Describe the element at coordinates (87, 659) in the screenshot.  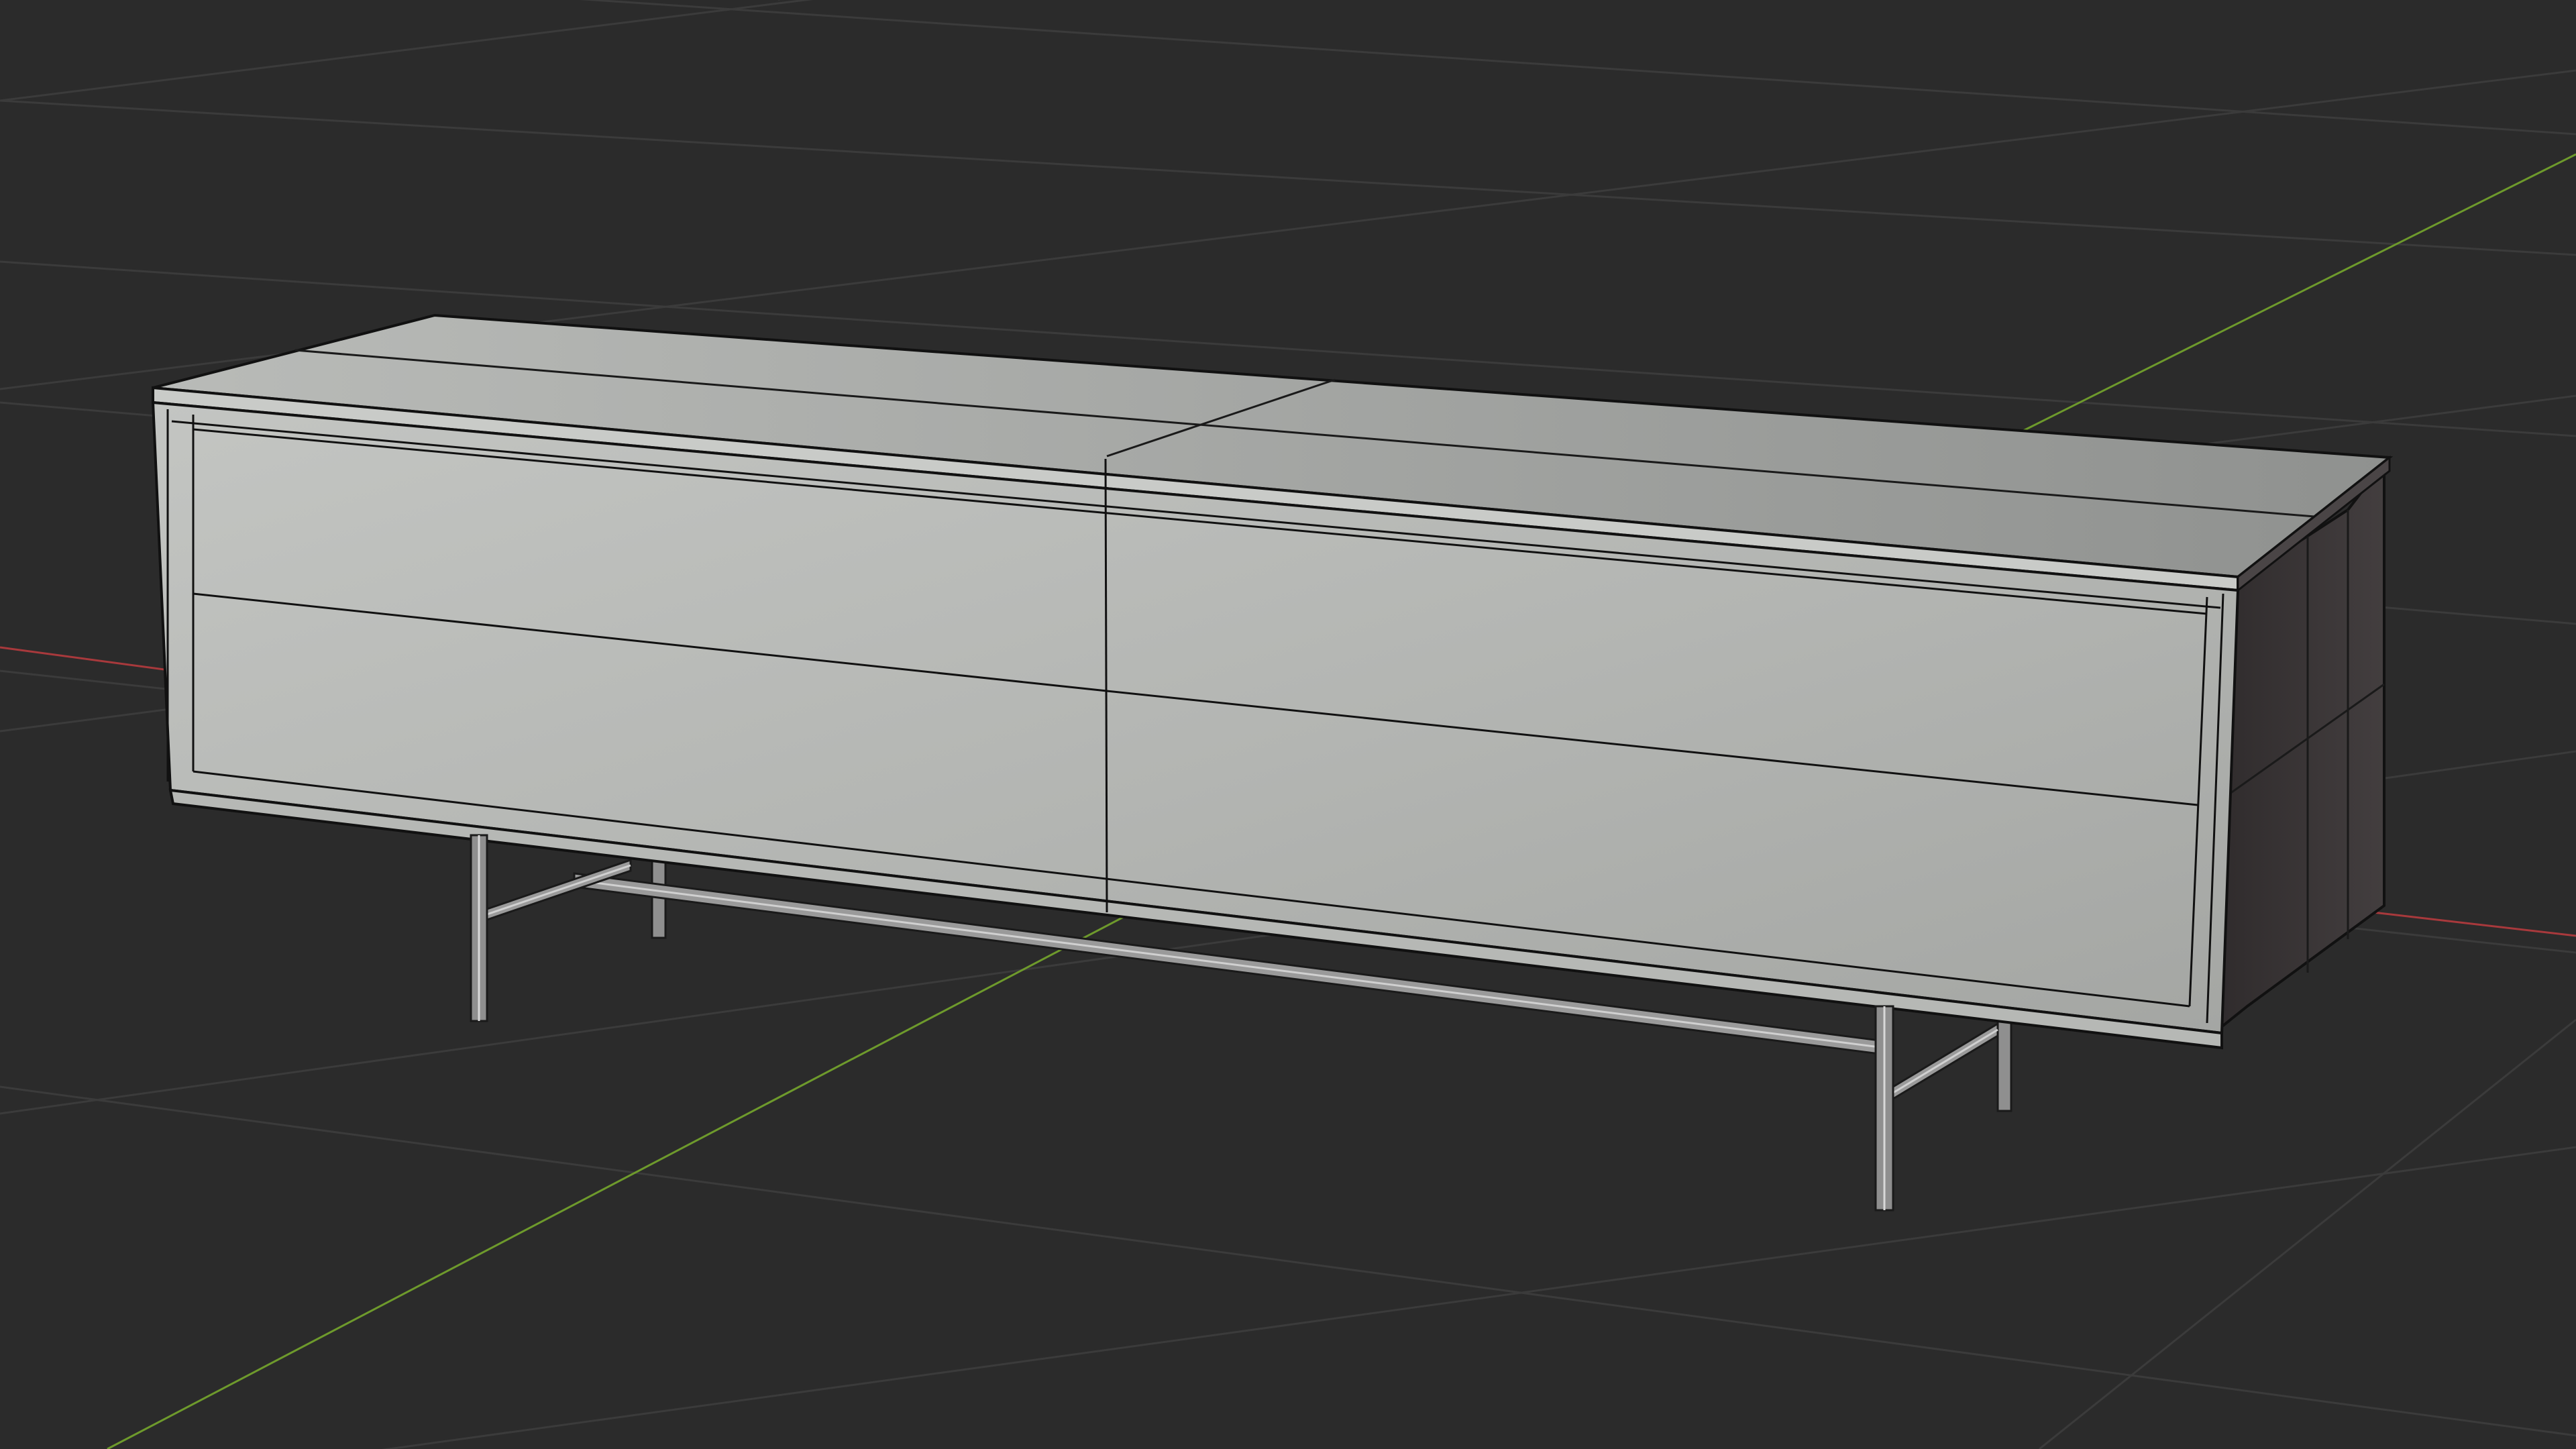
I see `x-axis-line` at that location.